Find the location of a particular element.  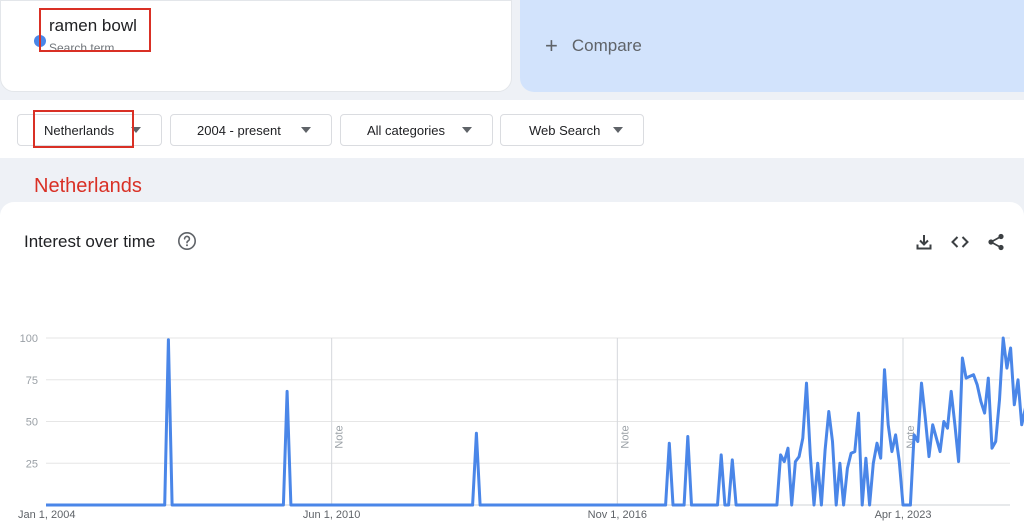

x-tick-label: Nov 1, 2016 is located at coordinates (617, 515).